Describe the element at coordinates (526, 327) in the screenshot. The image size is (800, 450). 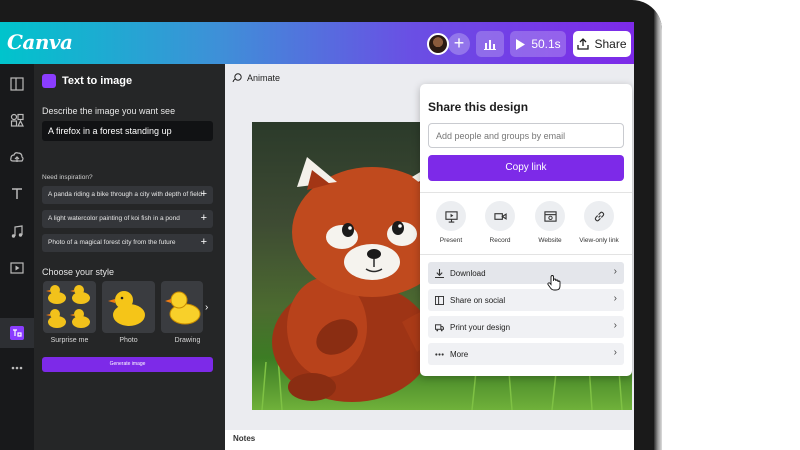
I see `print-design-row: Print your design ›` at that location.